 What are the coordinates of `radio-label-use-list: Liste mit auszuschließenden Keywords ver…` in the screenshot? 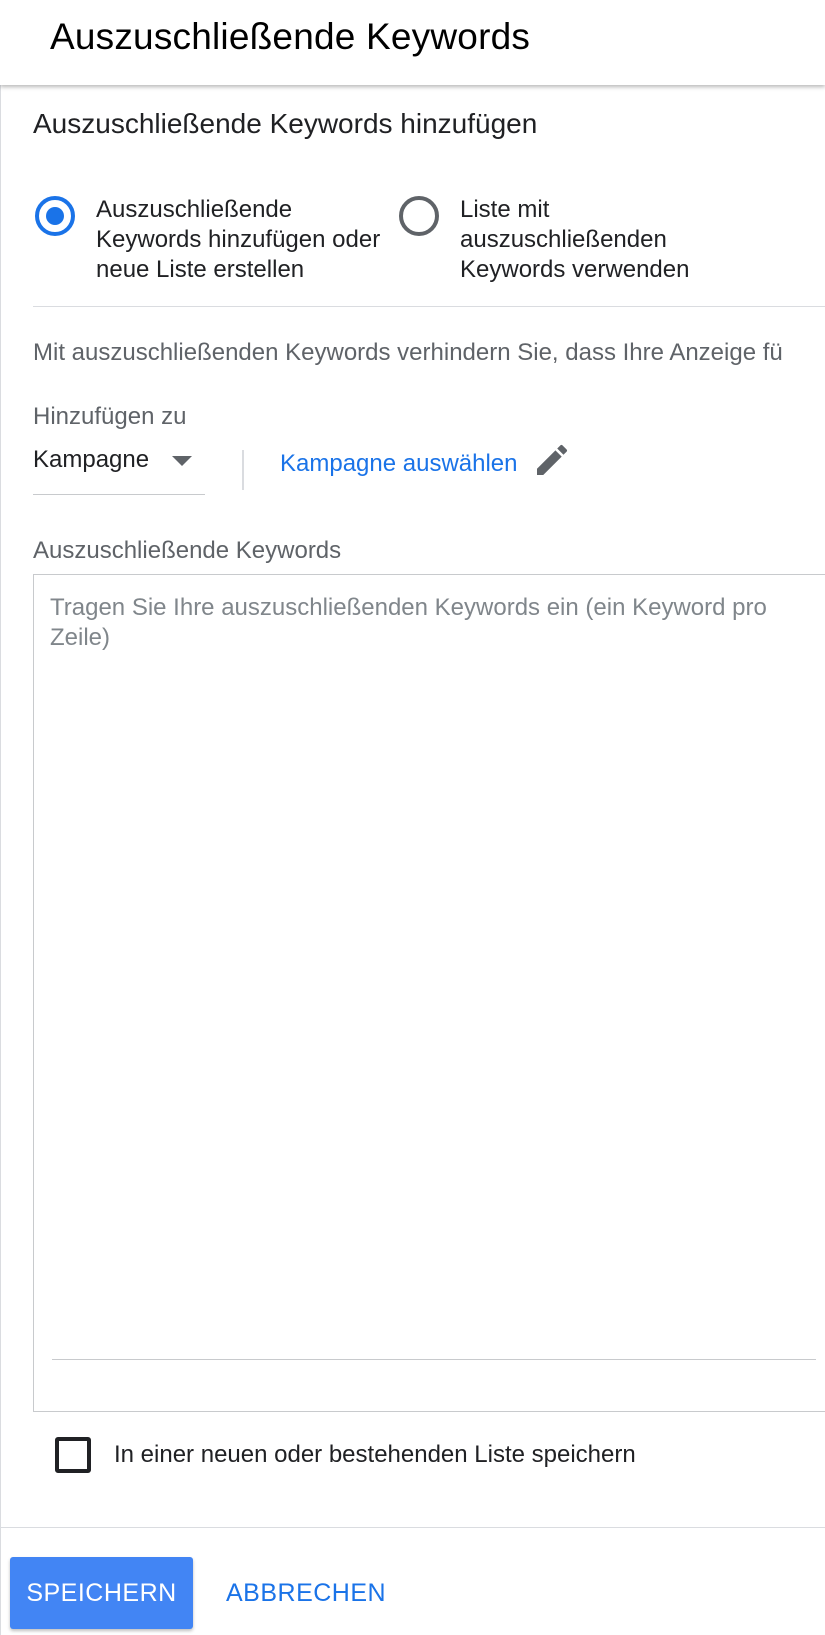 It's located at (575, 239).